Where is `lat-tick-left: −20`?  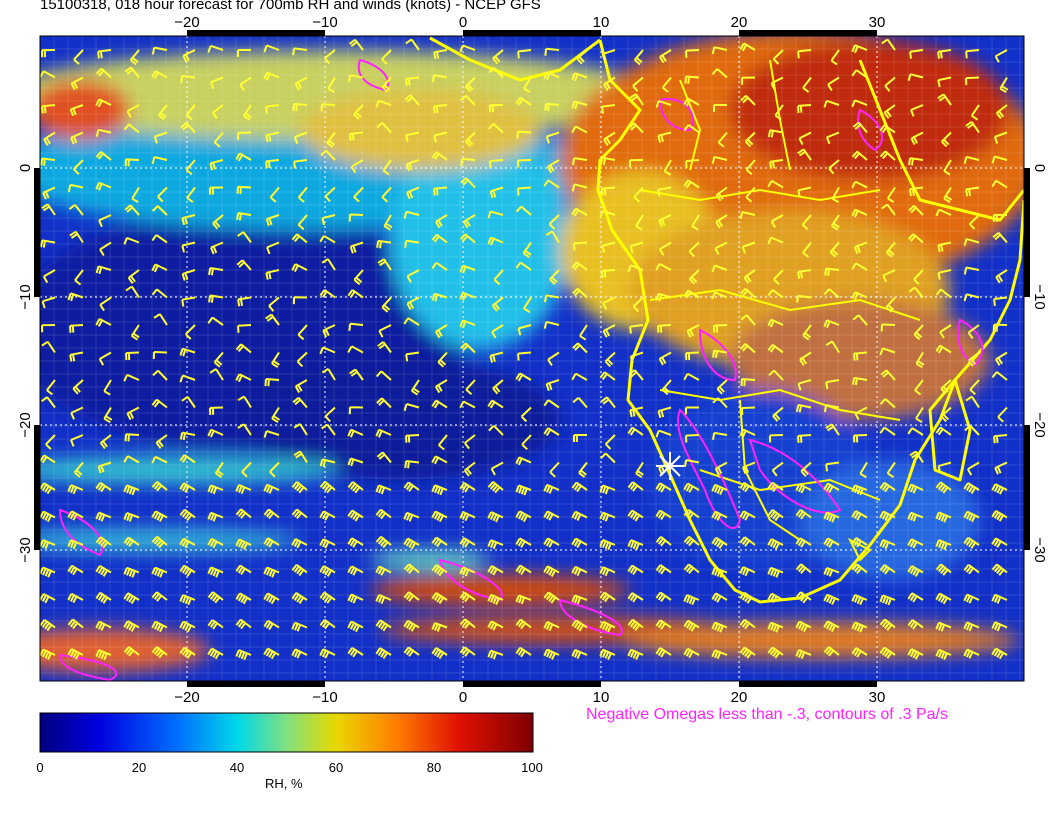 lat-tick-left: −20 is located at coordinates (25, 424).